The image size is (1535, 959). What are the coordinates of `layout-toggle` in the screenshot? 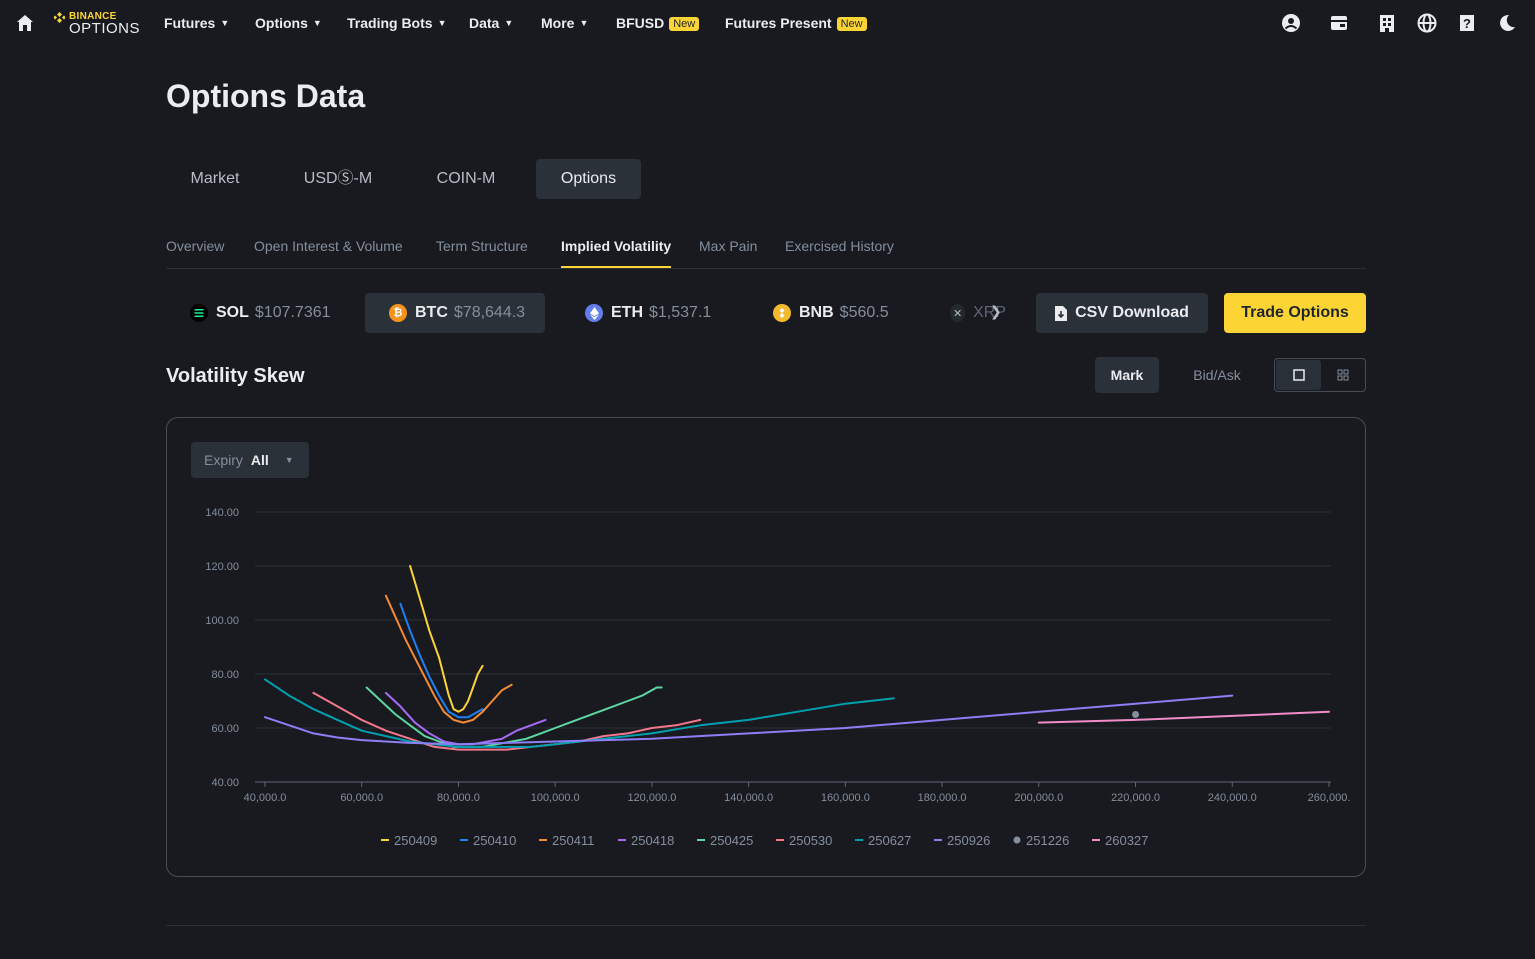 It's located at (1320, 375).